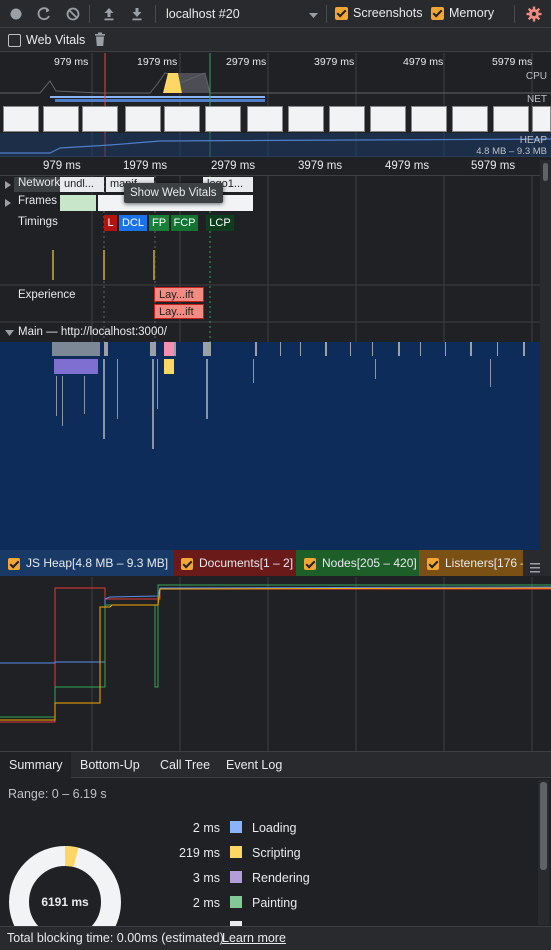 This screenshot has width=551, height=950. I want to click on expand-frames-icon, so click(8, 204).